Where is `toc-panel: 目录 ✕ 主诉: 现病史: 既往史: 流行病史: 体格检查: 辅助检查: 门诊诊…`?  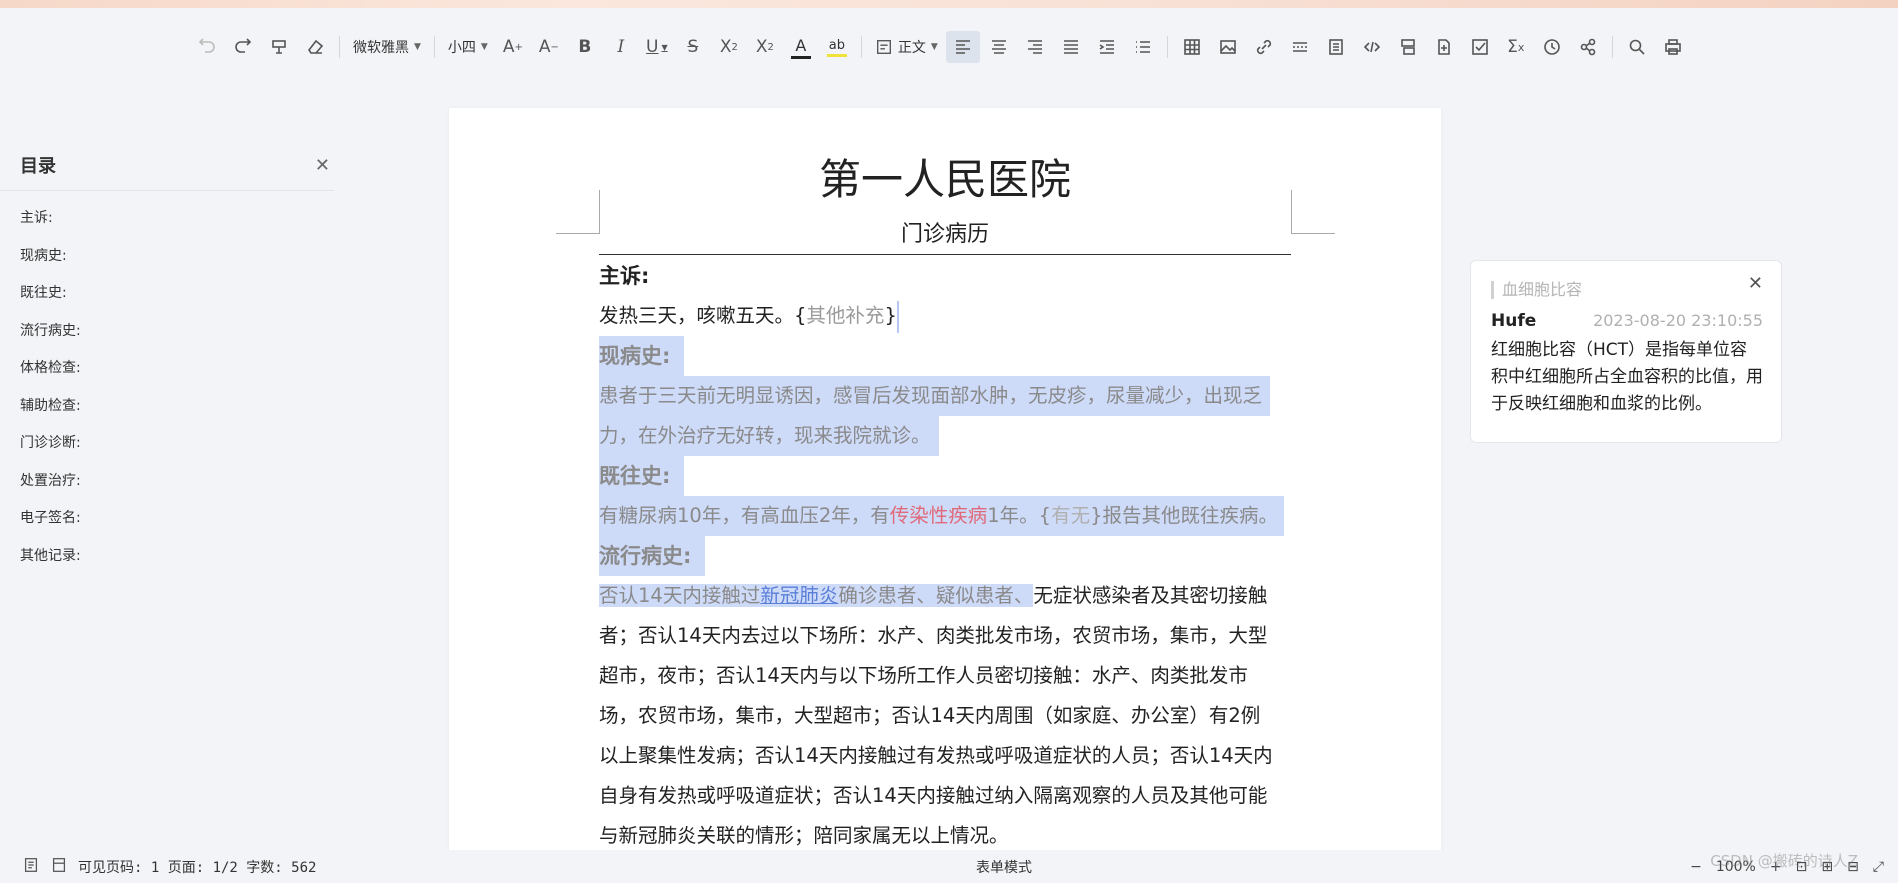 toc-panel: 目录 ✕ 主诉: 现病史: 既往史: 流行病史: 体格检查: 辅助检查: 门诊诊… is located at coordinates (170, 362).